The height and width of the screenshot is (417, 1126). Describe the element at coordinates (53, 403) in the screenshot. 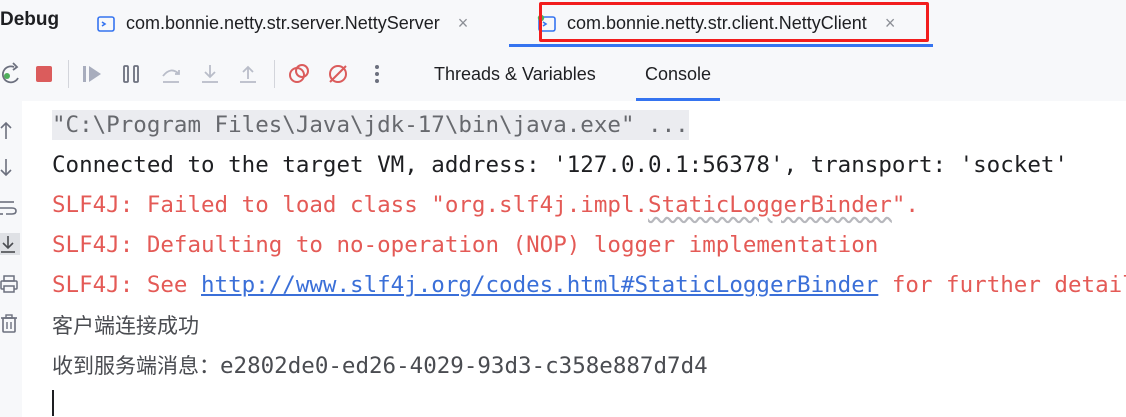

I see `text-cursor` at that location.